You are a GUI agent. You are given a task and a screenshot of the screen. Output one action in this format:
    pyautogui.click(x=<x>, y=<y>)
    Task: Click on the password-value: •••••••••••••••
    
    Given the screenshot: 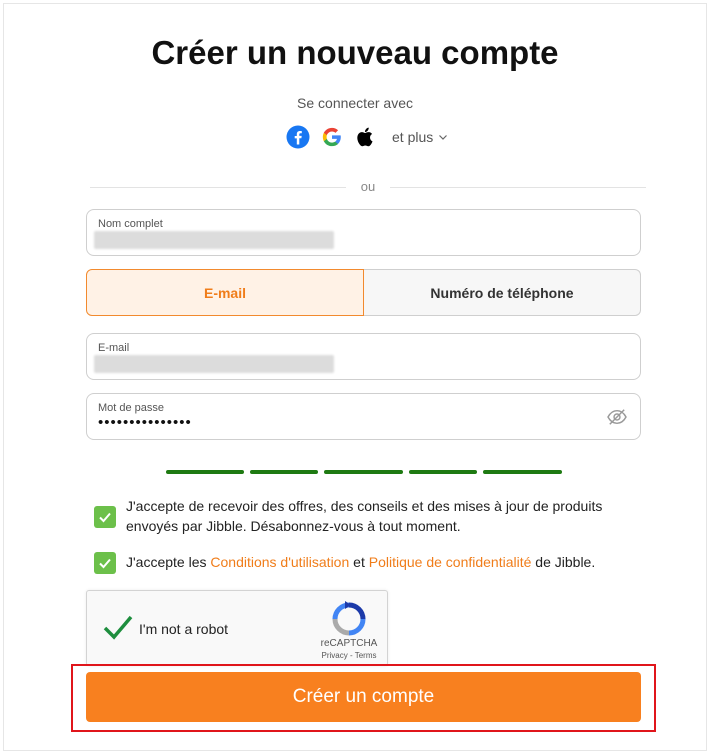 What is the action you would take?
    pyautogui.click(x=145, y=422)
    